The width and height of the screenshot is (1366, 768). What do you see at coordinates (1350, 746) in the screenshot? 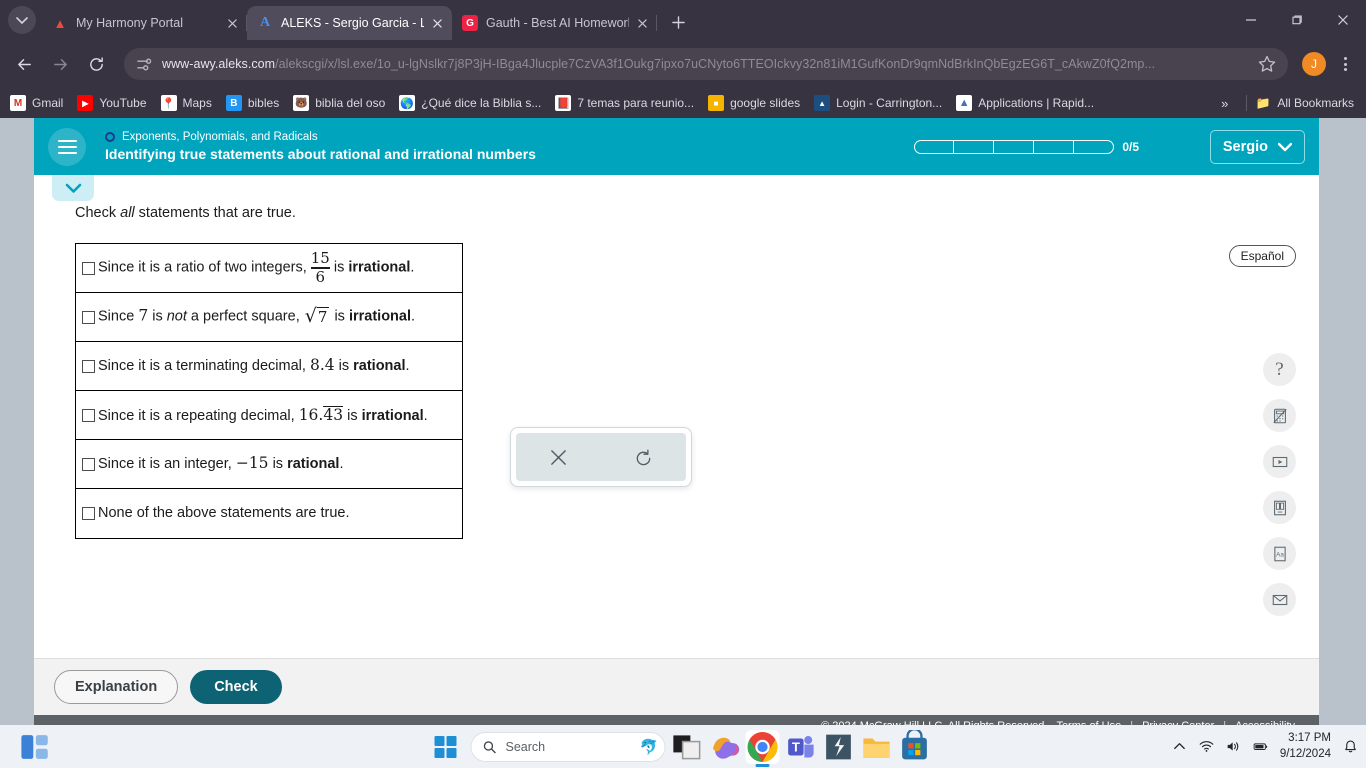
I see `notifications-bell-icon` at bounding box center [1350, 746].